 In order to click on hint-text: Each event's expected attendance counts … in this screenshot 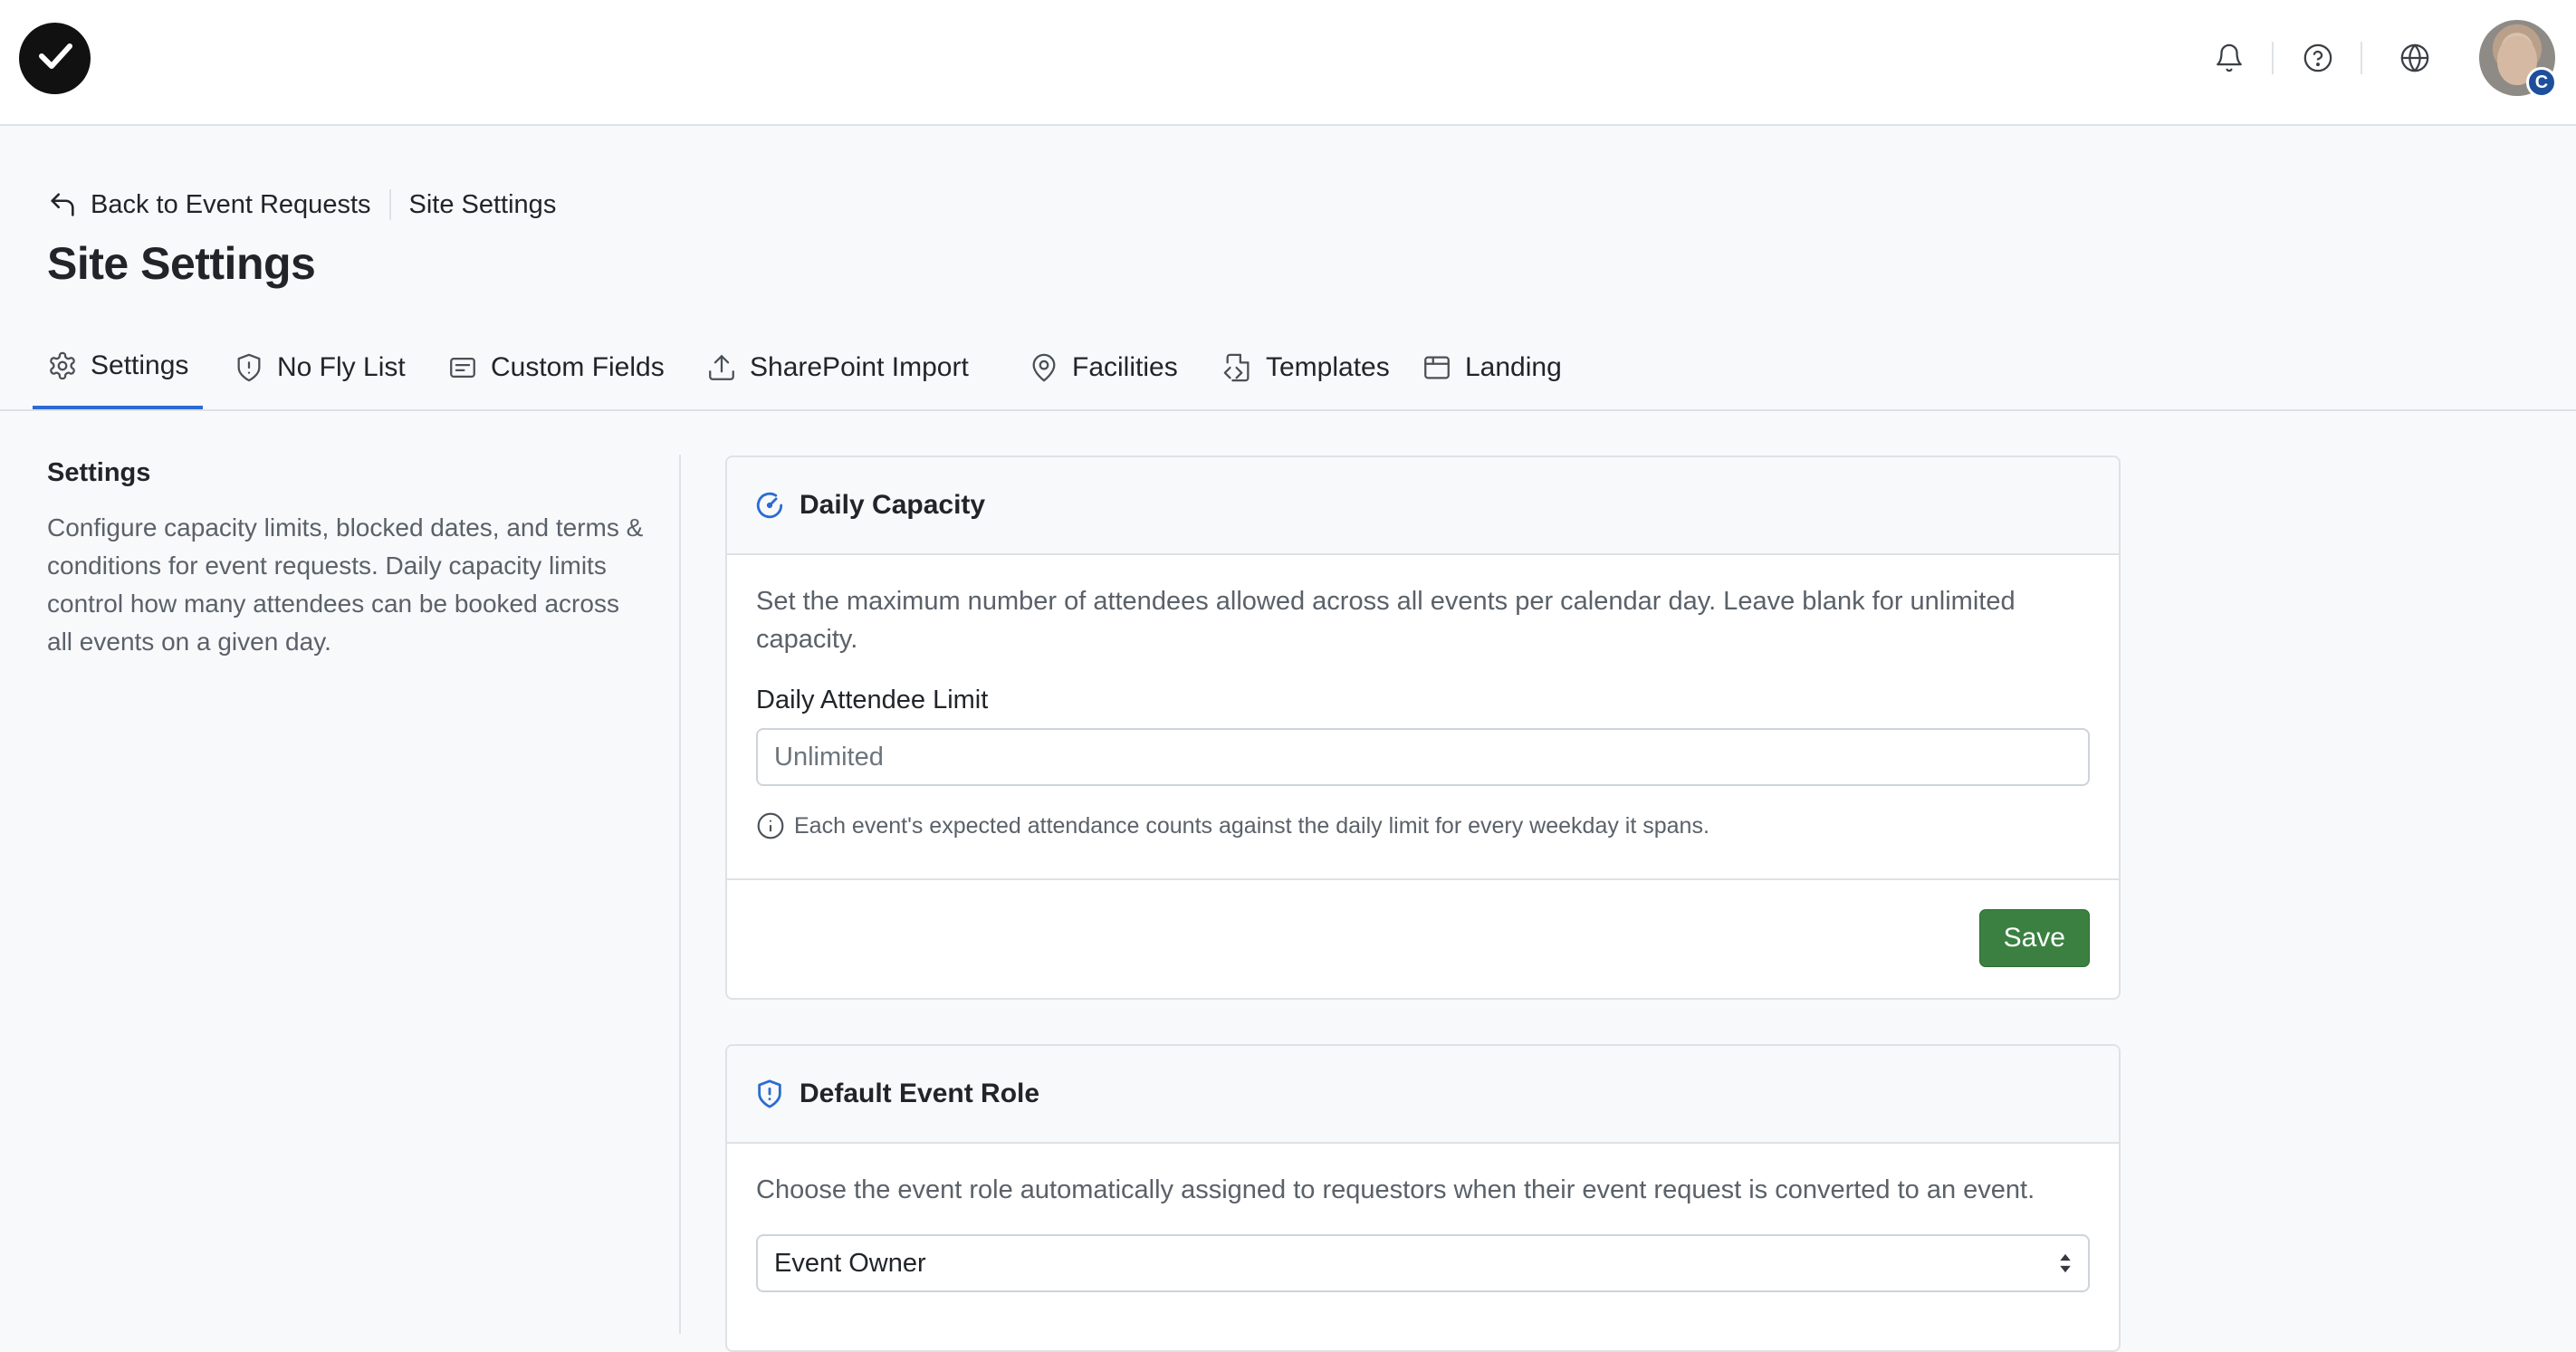, I will do `click(1251, 826)`.